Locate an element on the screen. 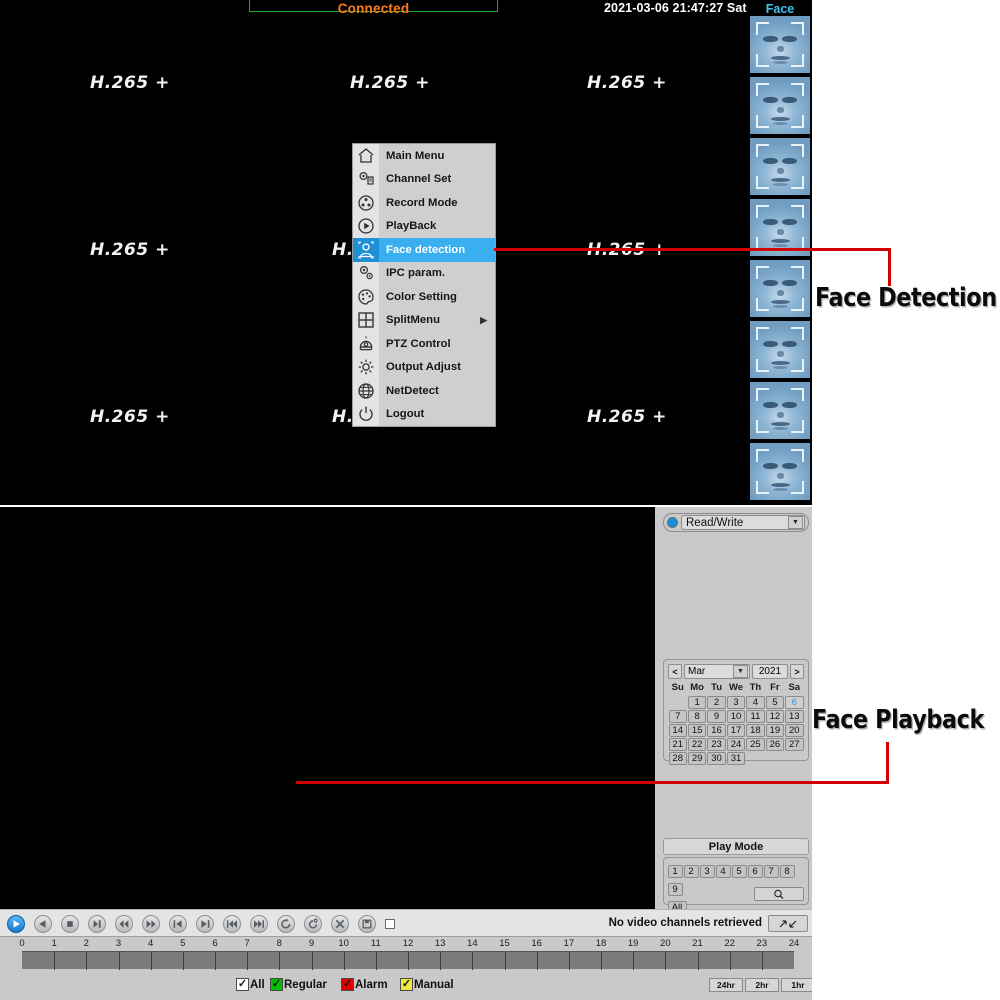 The height and width of the screenshot is (1000, 1000). tag-button is located at coordinates (313, 924).